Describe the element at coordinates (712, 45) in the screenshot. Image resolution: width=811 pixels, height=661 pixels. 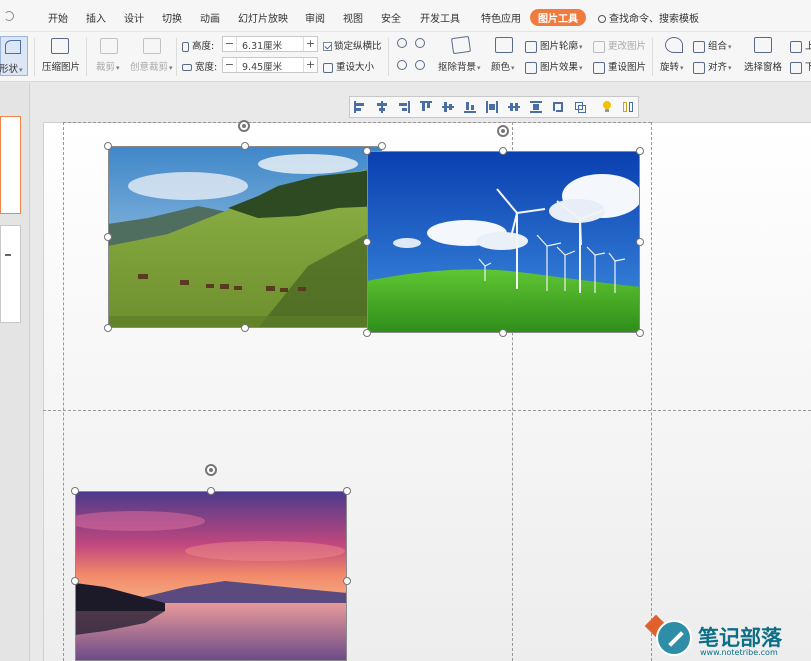
I see `group-button: 组合▾` at that location.